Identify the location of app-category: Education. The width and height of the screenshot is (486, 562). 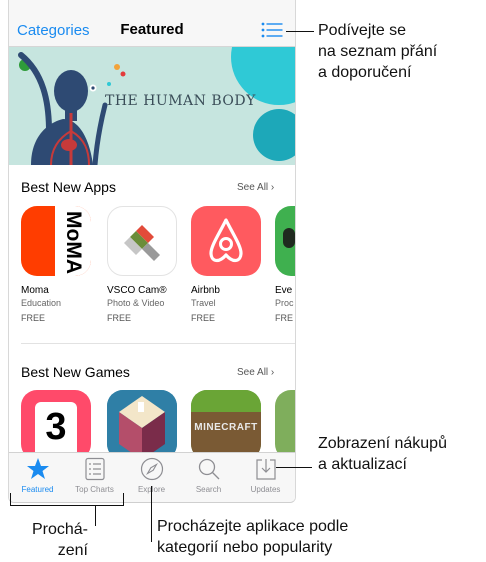
(41, 303).